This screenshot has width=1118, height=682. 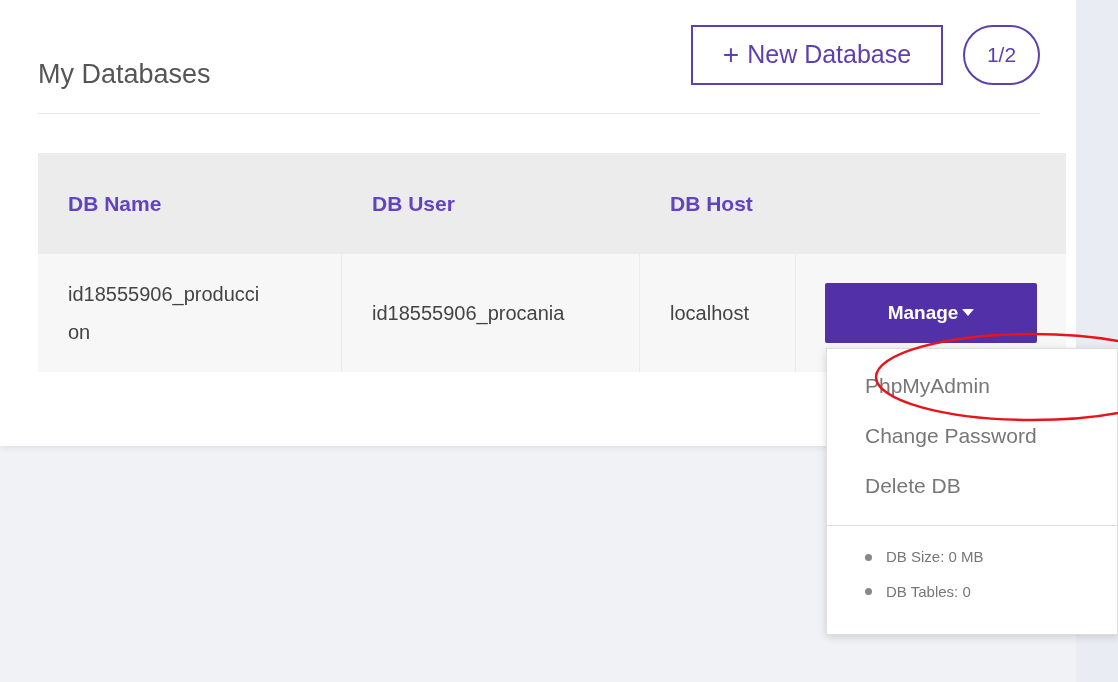 I want to click on page-counter: 1/2, so click(x=1001, y=54).